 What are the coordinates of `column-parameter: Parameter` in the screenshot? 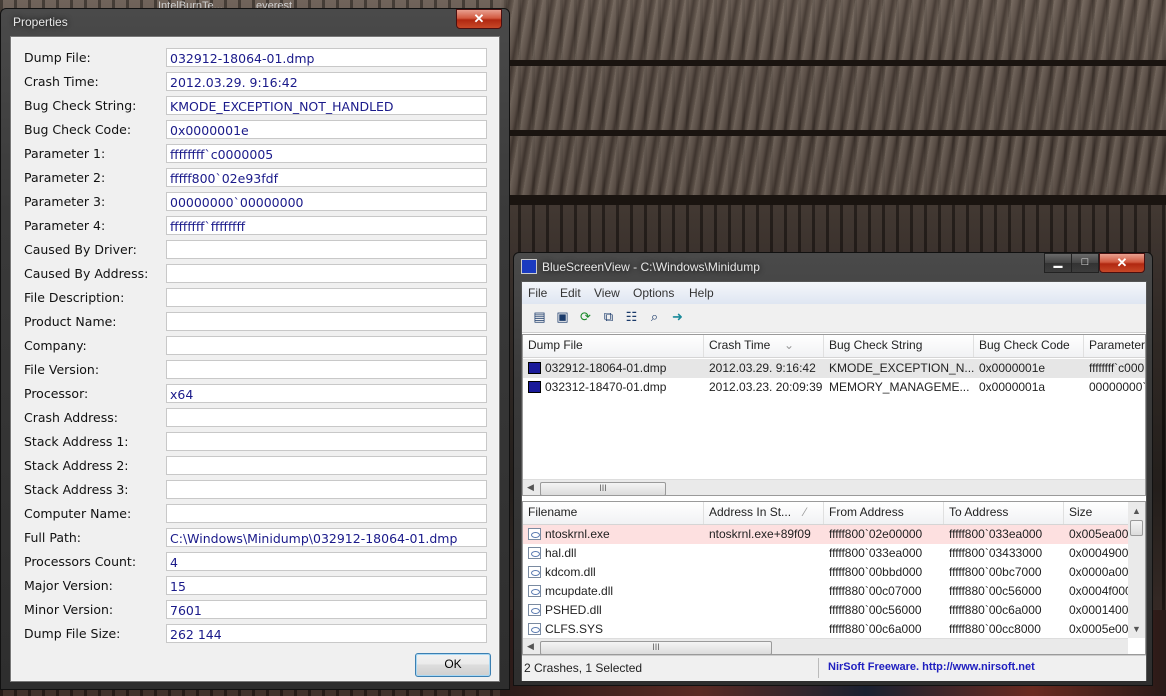 It's located at (1114, 346).